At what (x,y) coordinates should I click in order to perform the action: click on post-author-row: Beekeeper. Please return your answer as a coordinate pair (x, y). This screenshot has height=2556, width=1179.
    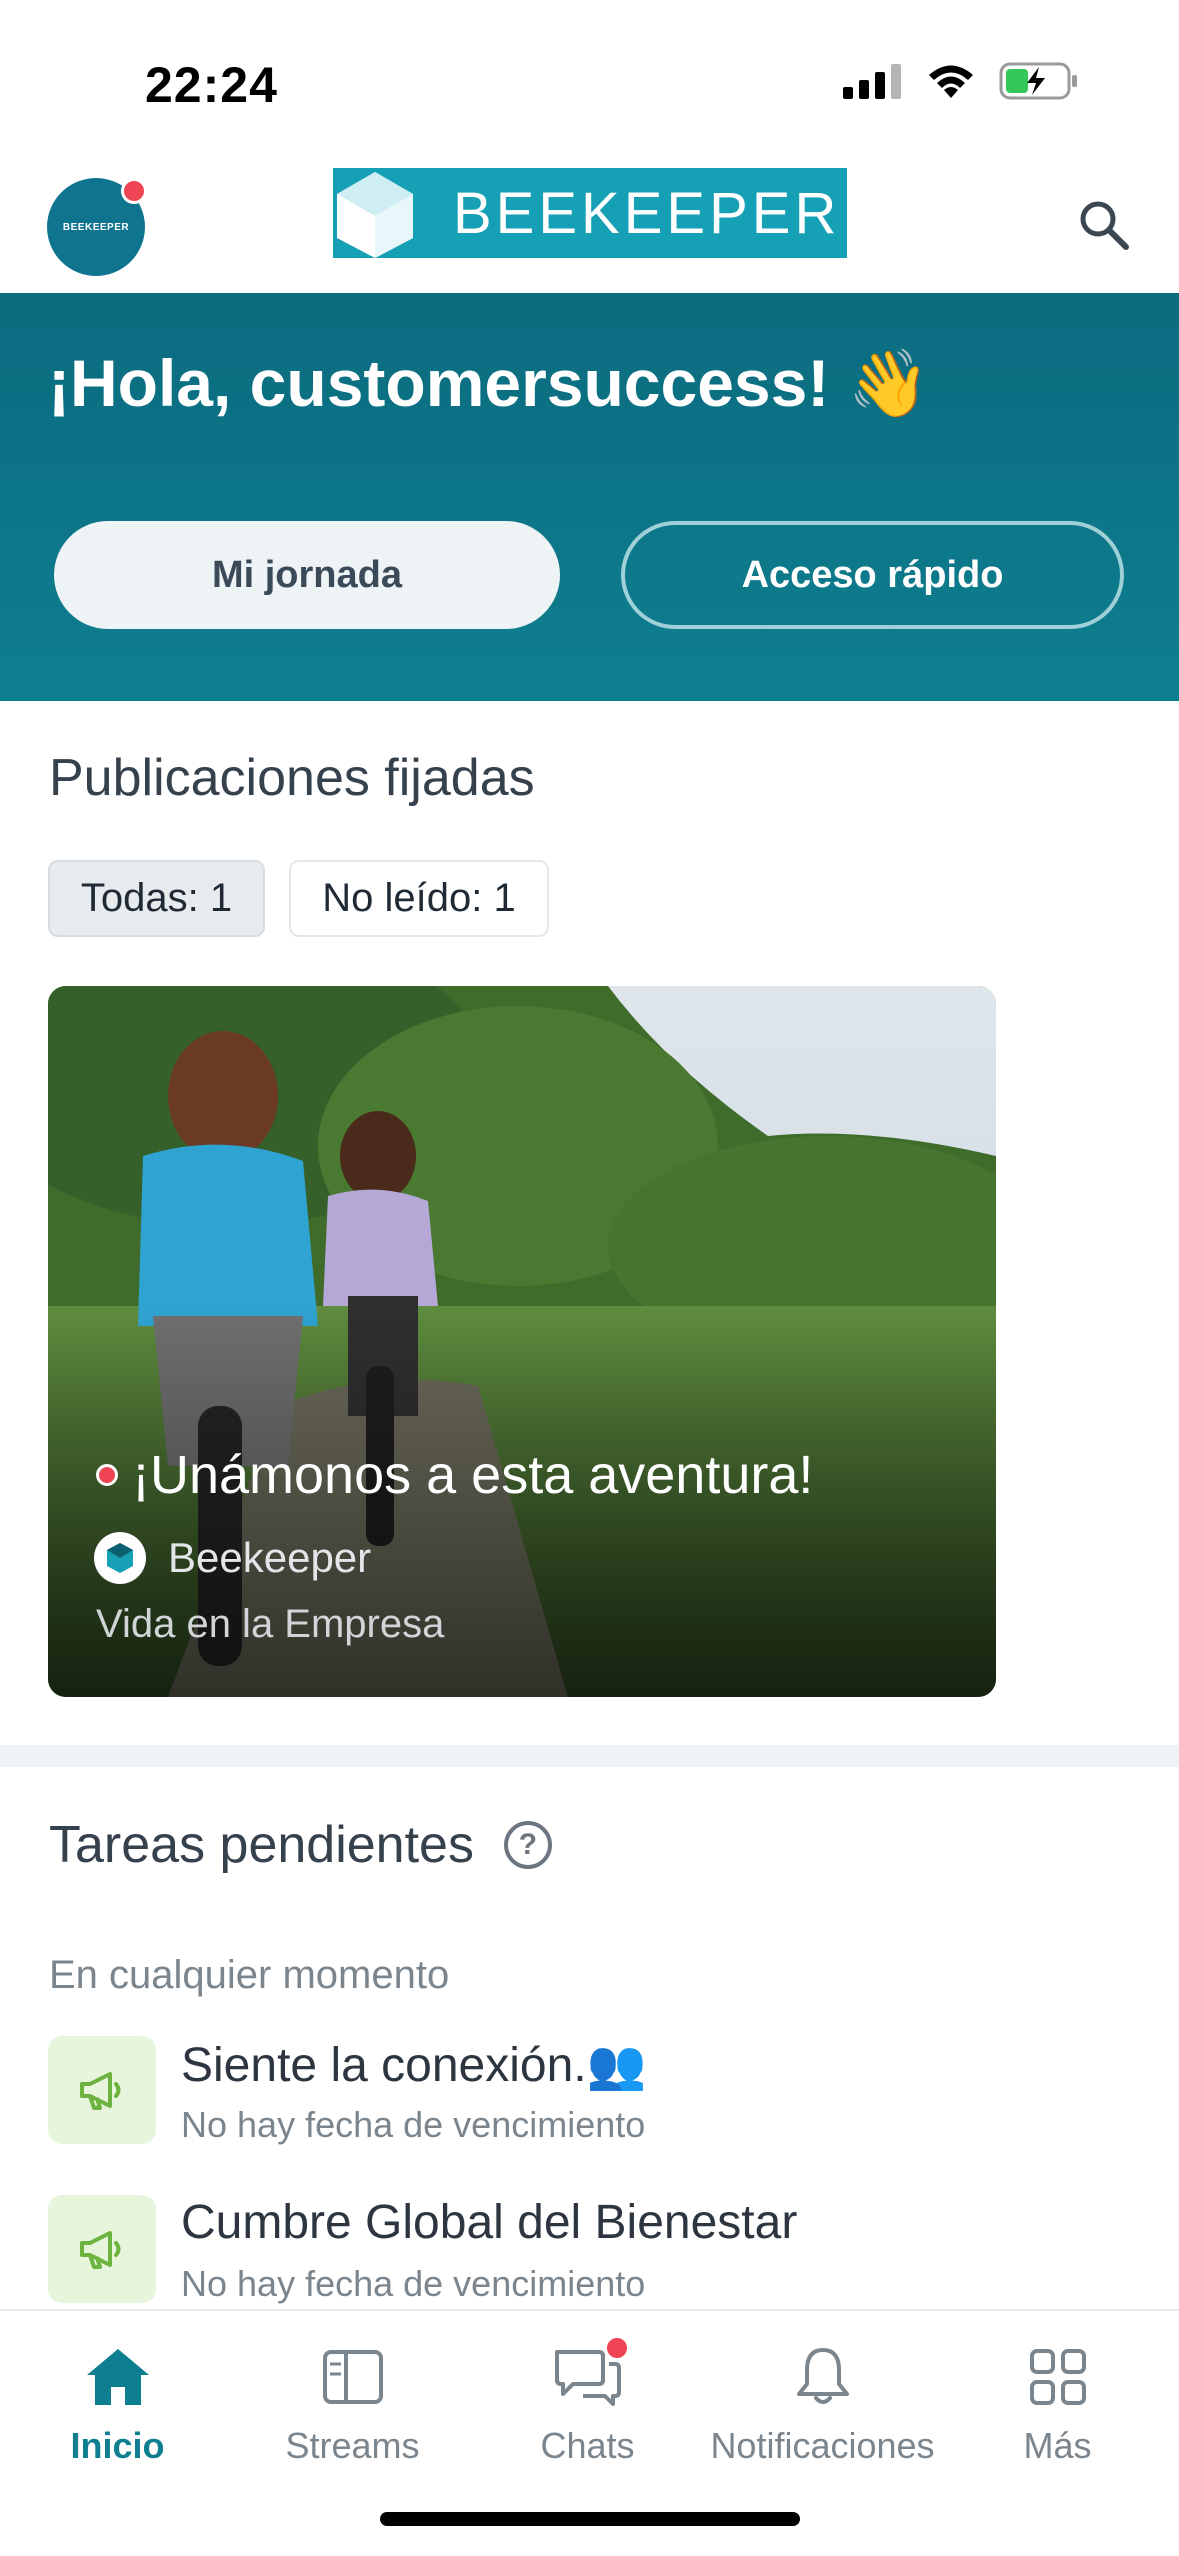
    Looking at the image, I should click on (232, 1558).